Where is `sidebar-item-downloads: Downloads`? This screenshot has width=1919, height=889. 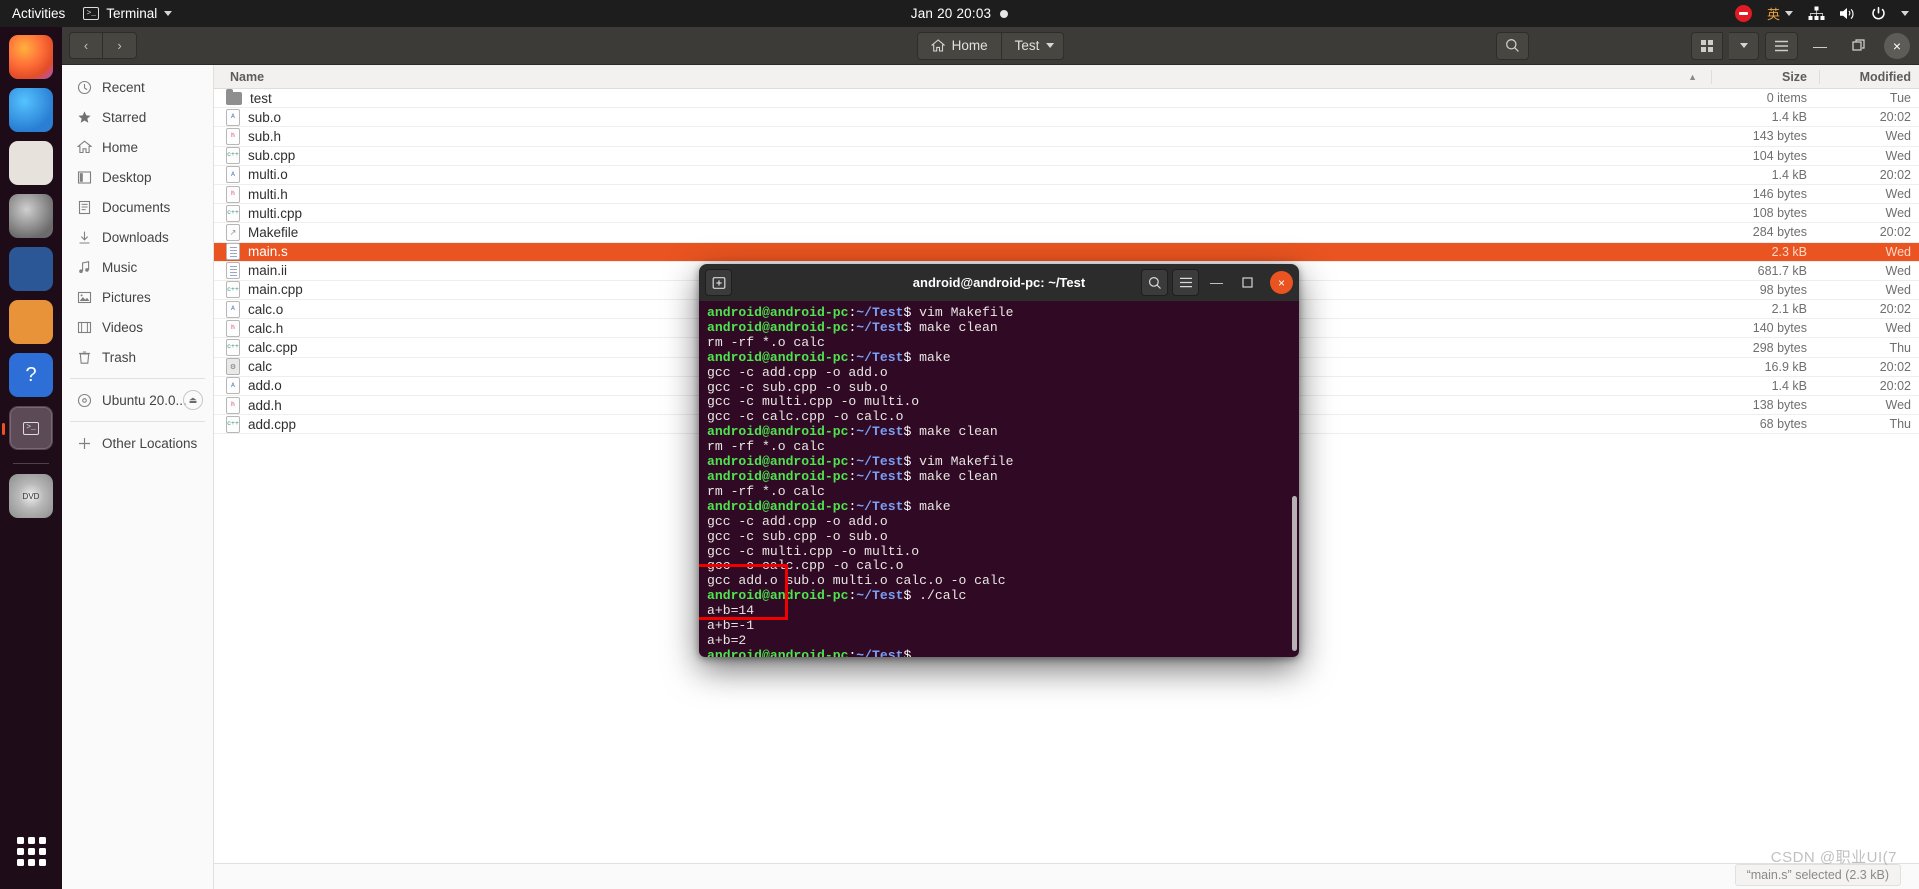 sidebar-item-downloads: Downloads is located at coordinates (137, 237).